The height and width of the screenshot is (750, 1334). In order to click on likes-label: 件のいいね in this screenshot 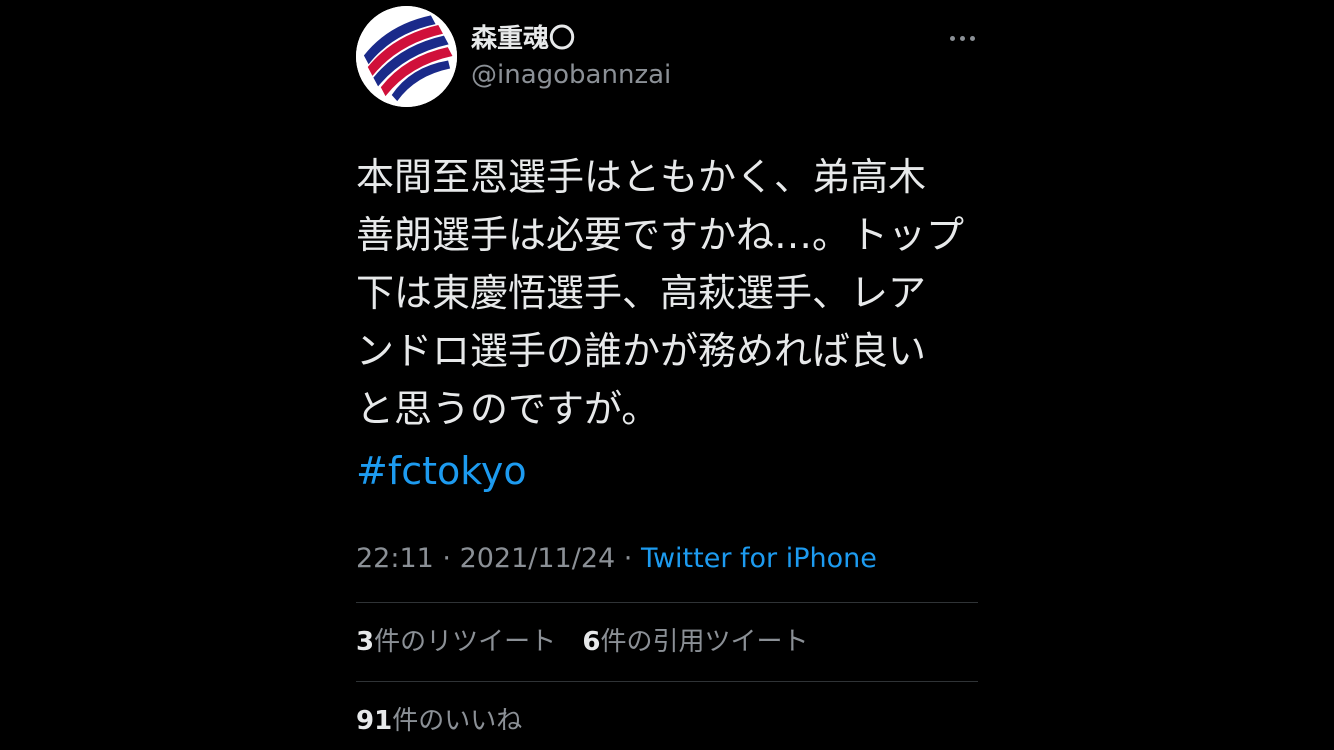, I will do `click(457, 721)`.